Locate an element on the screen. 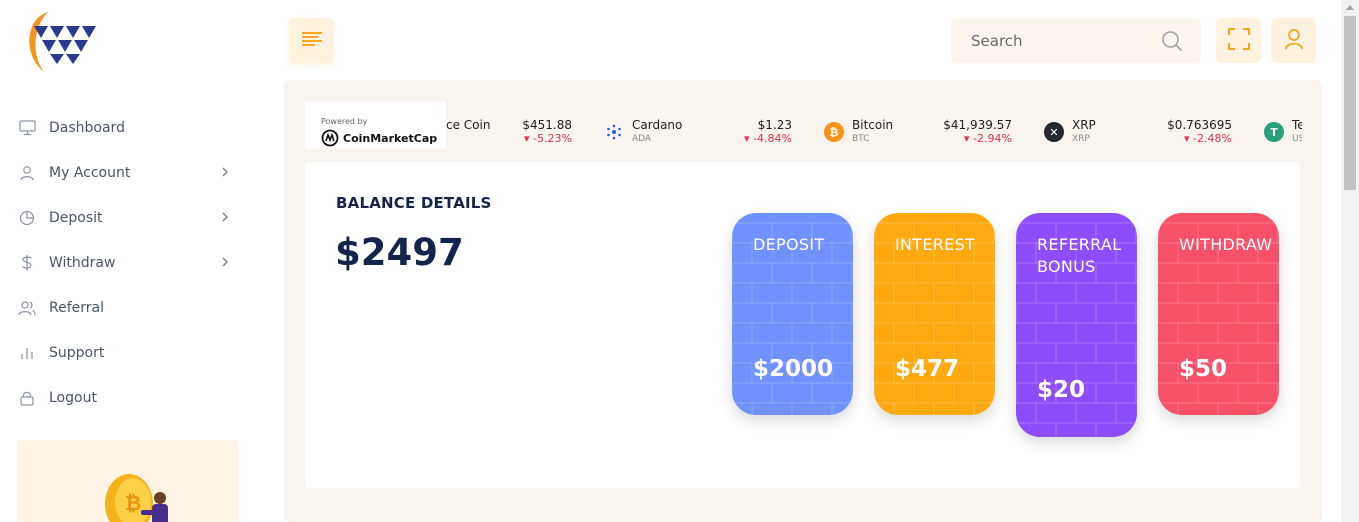 The width and height of the screenshot is (1359, 522). pie-chart-icon is located at coordinates (27, 218).